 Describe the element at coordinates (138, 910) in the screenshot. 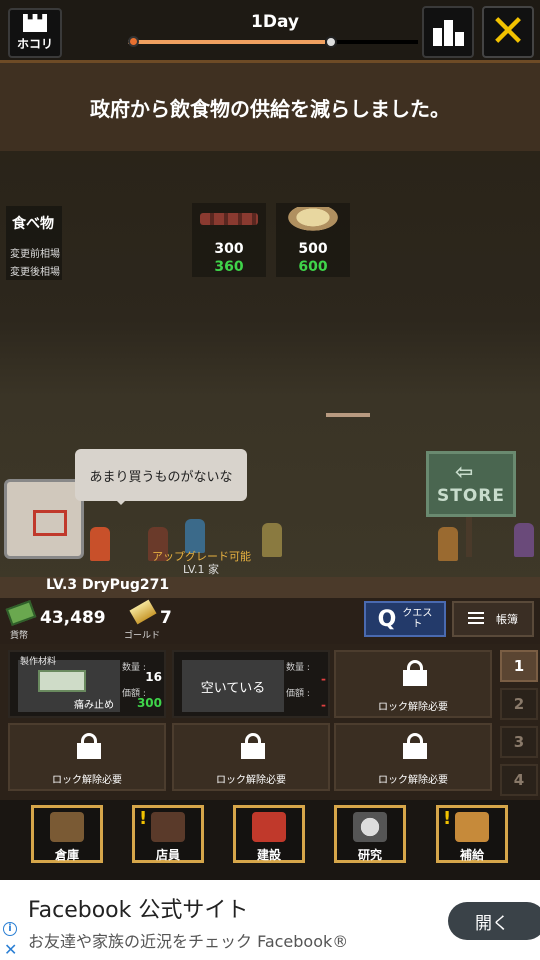

I see `ad-title: Facebook 公式サイト` at that location.